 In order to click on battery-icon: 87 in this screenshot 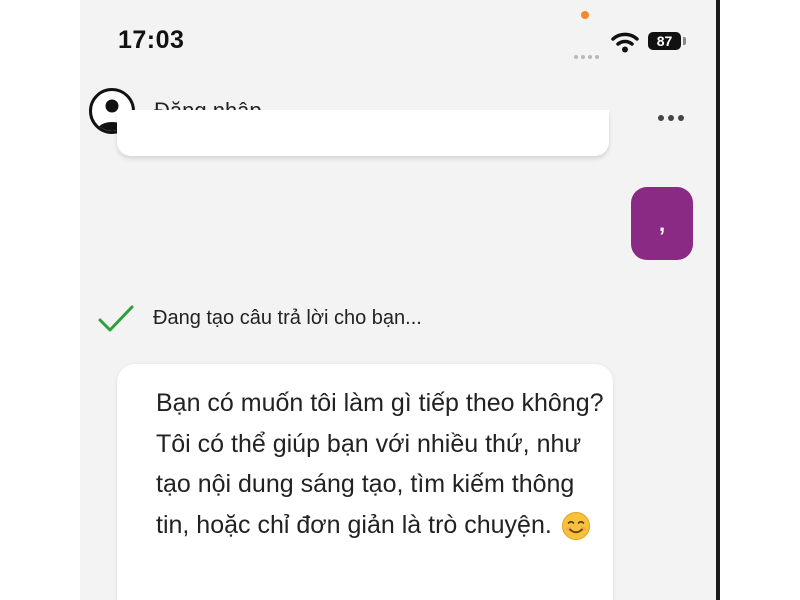, I will do `click(664, 41)`.